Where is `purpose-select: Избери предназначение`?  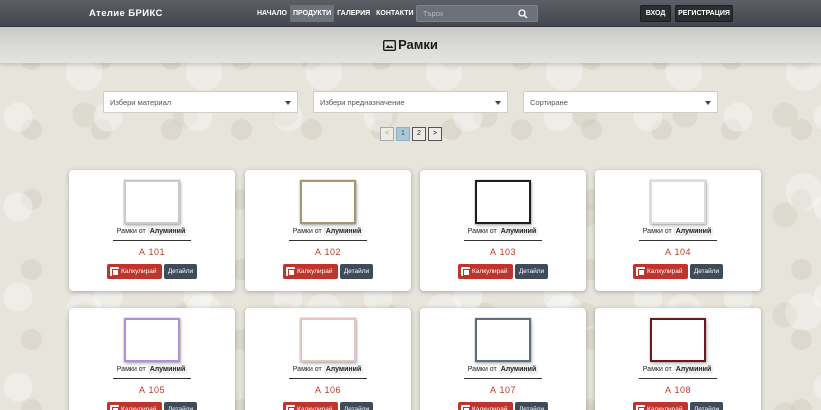 purpose-select: Избери предназначение is located at coordinates (410, 102).